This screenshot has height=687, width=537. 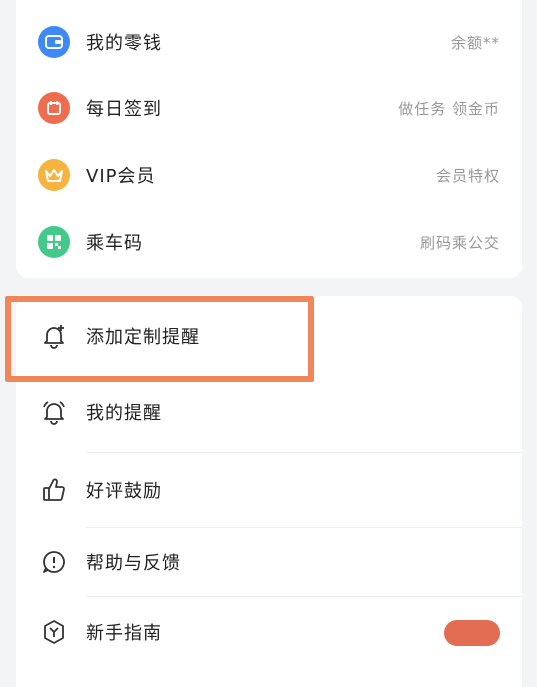 I want to click on rate-encourage-label: 好评鼓励, so click(x=124, y=491).